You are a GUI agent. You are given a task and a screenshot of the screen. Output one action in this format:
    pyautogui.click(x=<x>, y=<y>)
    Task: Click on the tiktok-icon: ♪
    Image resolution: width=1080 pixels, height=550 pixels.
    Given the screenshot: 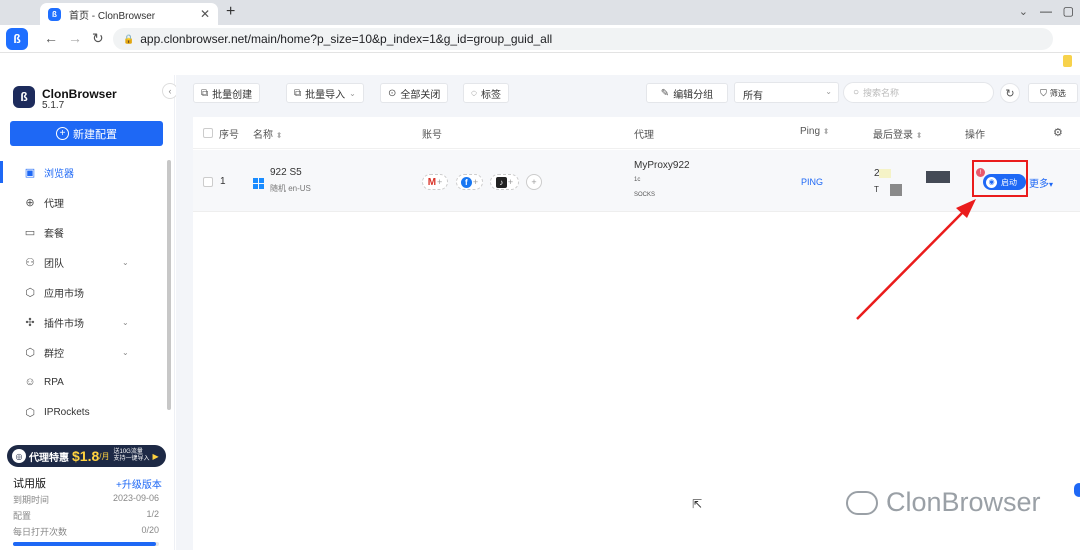 What is the action you would take?
    pyautogui.click(x=501, y=182)
    